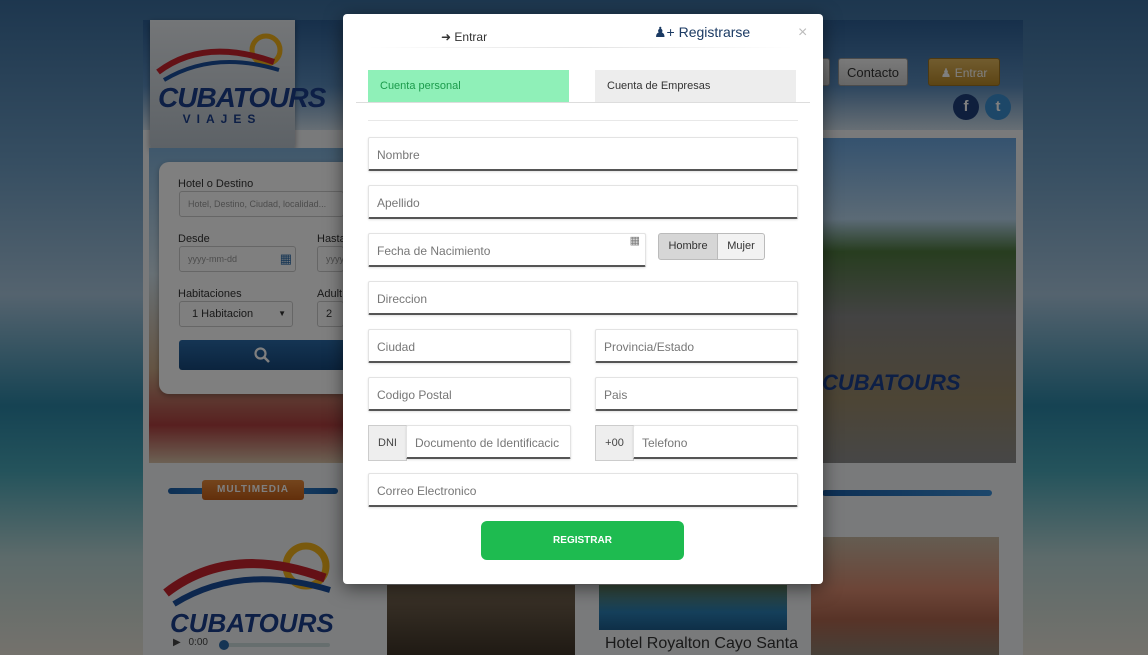  What do you see at coordinates (614, 443) in the screenshot?
I see `phone-prefix-addon: +00` at bounding box center [614, 443].